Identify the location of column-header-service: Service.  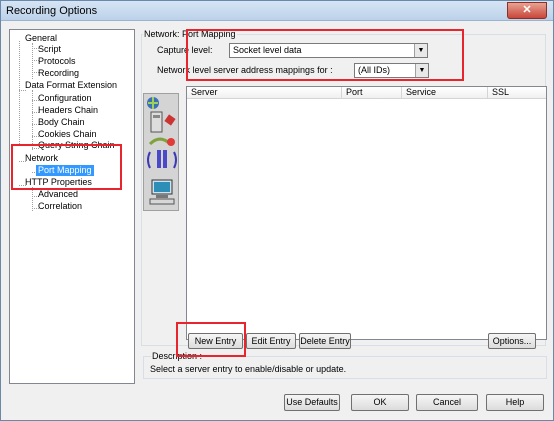
(445, 93).